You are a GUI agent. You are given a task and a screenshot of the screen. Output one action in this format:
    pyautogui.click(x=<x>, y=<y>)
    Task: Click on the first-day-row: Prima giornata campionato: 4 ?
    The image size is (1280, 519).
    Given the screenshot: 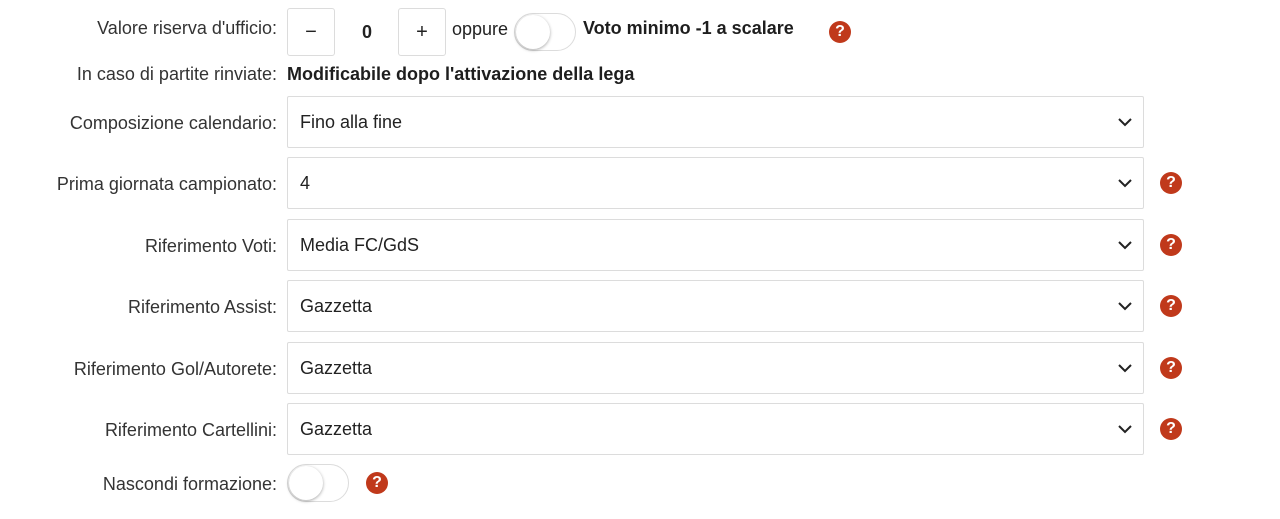 What is the action you would take?
    pyautogui.click(x=640, y=183)
    